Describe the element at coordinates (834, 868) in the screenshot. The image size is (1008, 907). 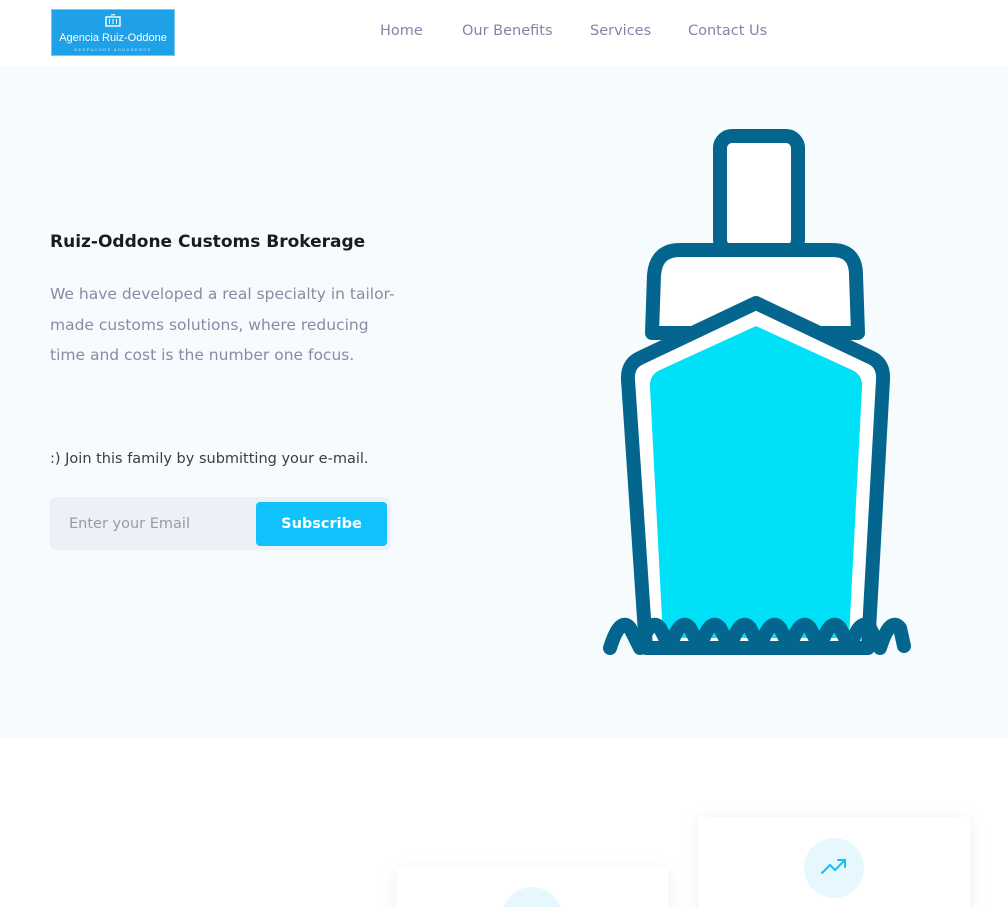
I see `trending-up-icon` at that location.